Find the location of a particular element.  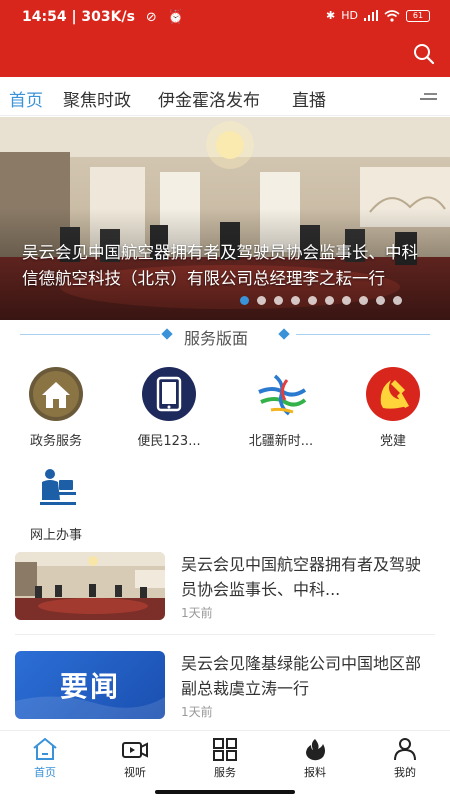

nav-mine: 我的 is located at coordinates (405, 758).